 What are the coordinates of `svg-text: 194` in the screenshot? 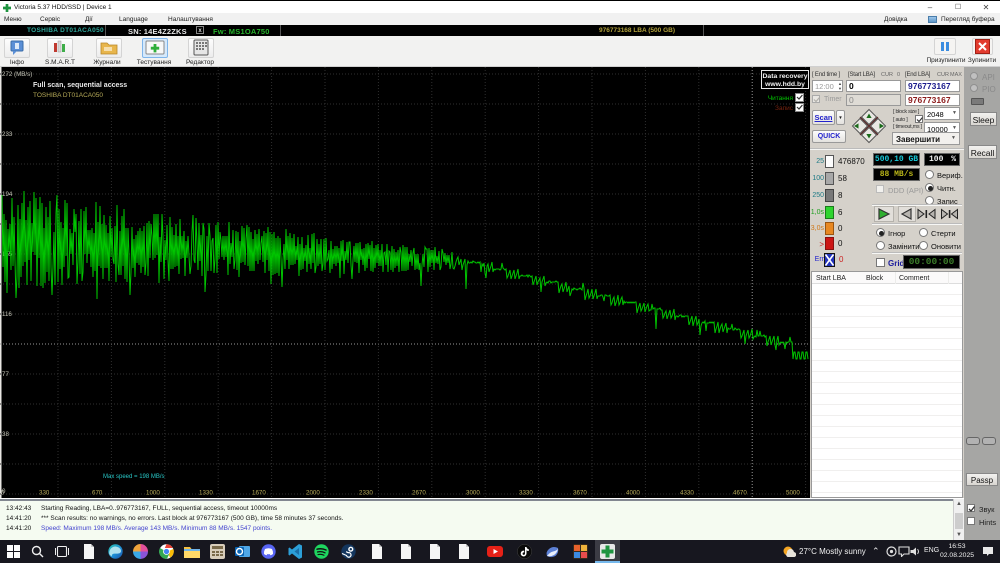 It's located at (7, 194).